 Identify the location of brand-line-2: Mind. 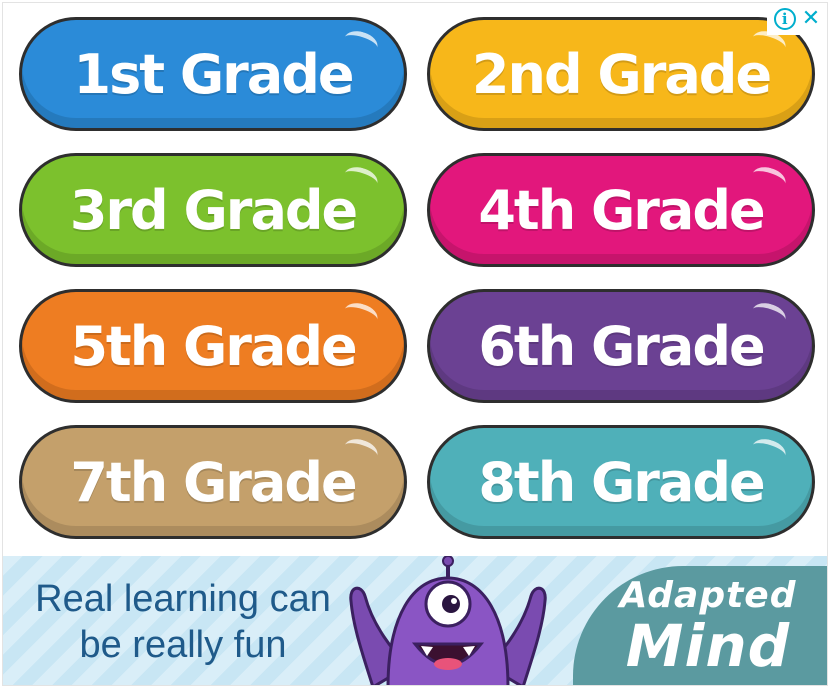
(708, 646).